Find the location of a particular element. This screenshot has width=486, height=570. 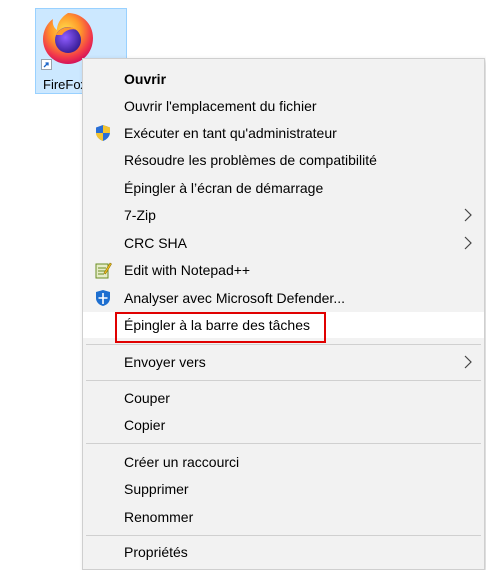

shortcut-arrow-icon is located at coordinates (46, 64).